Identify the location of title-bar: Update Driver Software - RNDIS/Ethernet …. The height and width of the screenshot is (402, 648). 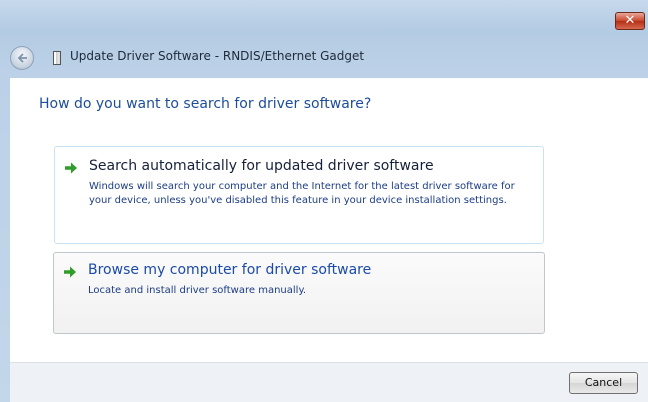
(324, 58).